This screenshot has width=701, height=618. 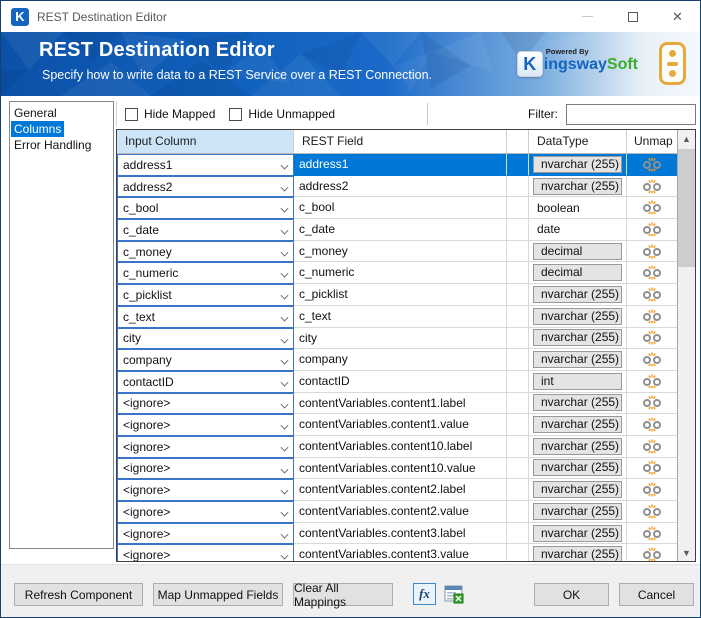 I want to click on refresh-component-button: Refresh Component, so click(x=78, y=594).